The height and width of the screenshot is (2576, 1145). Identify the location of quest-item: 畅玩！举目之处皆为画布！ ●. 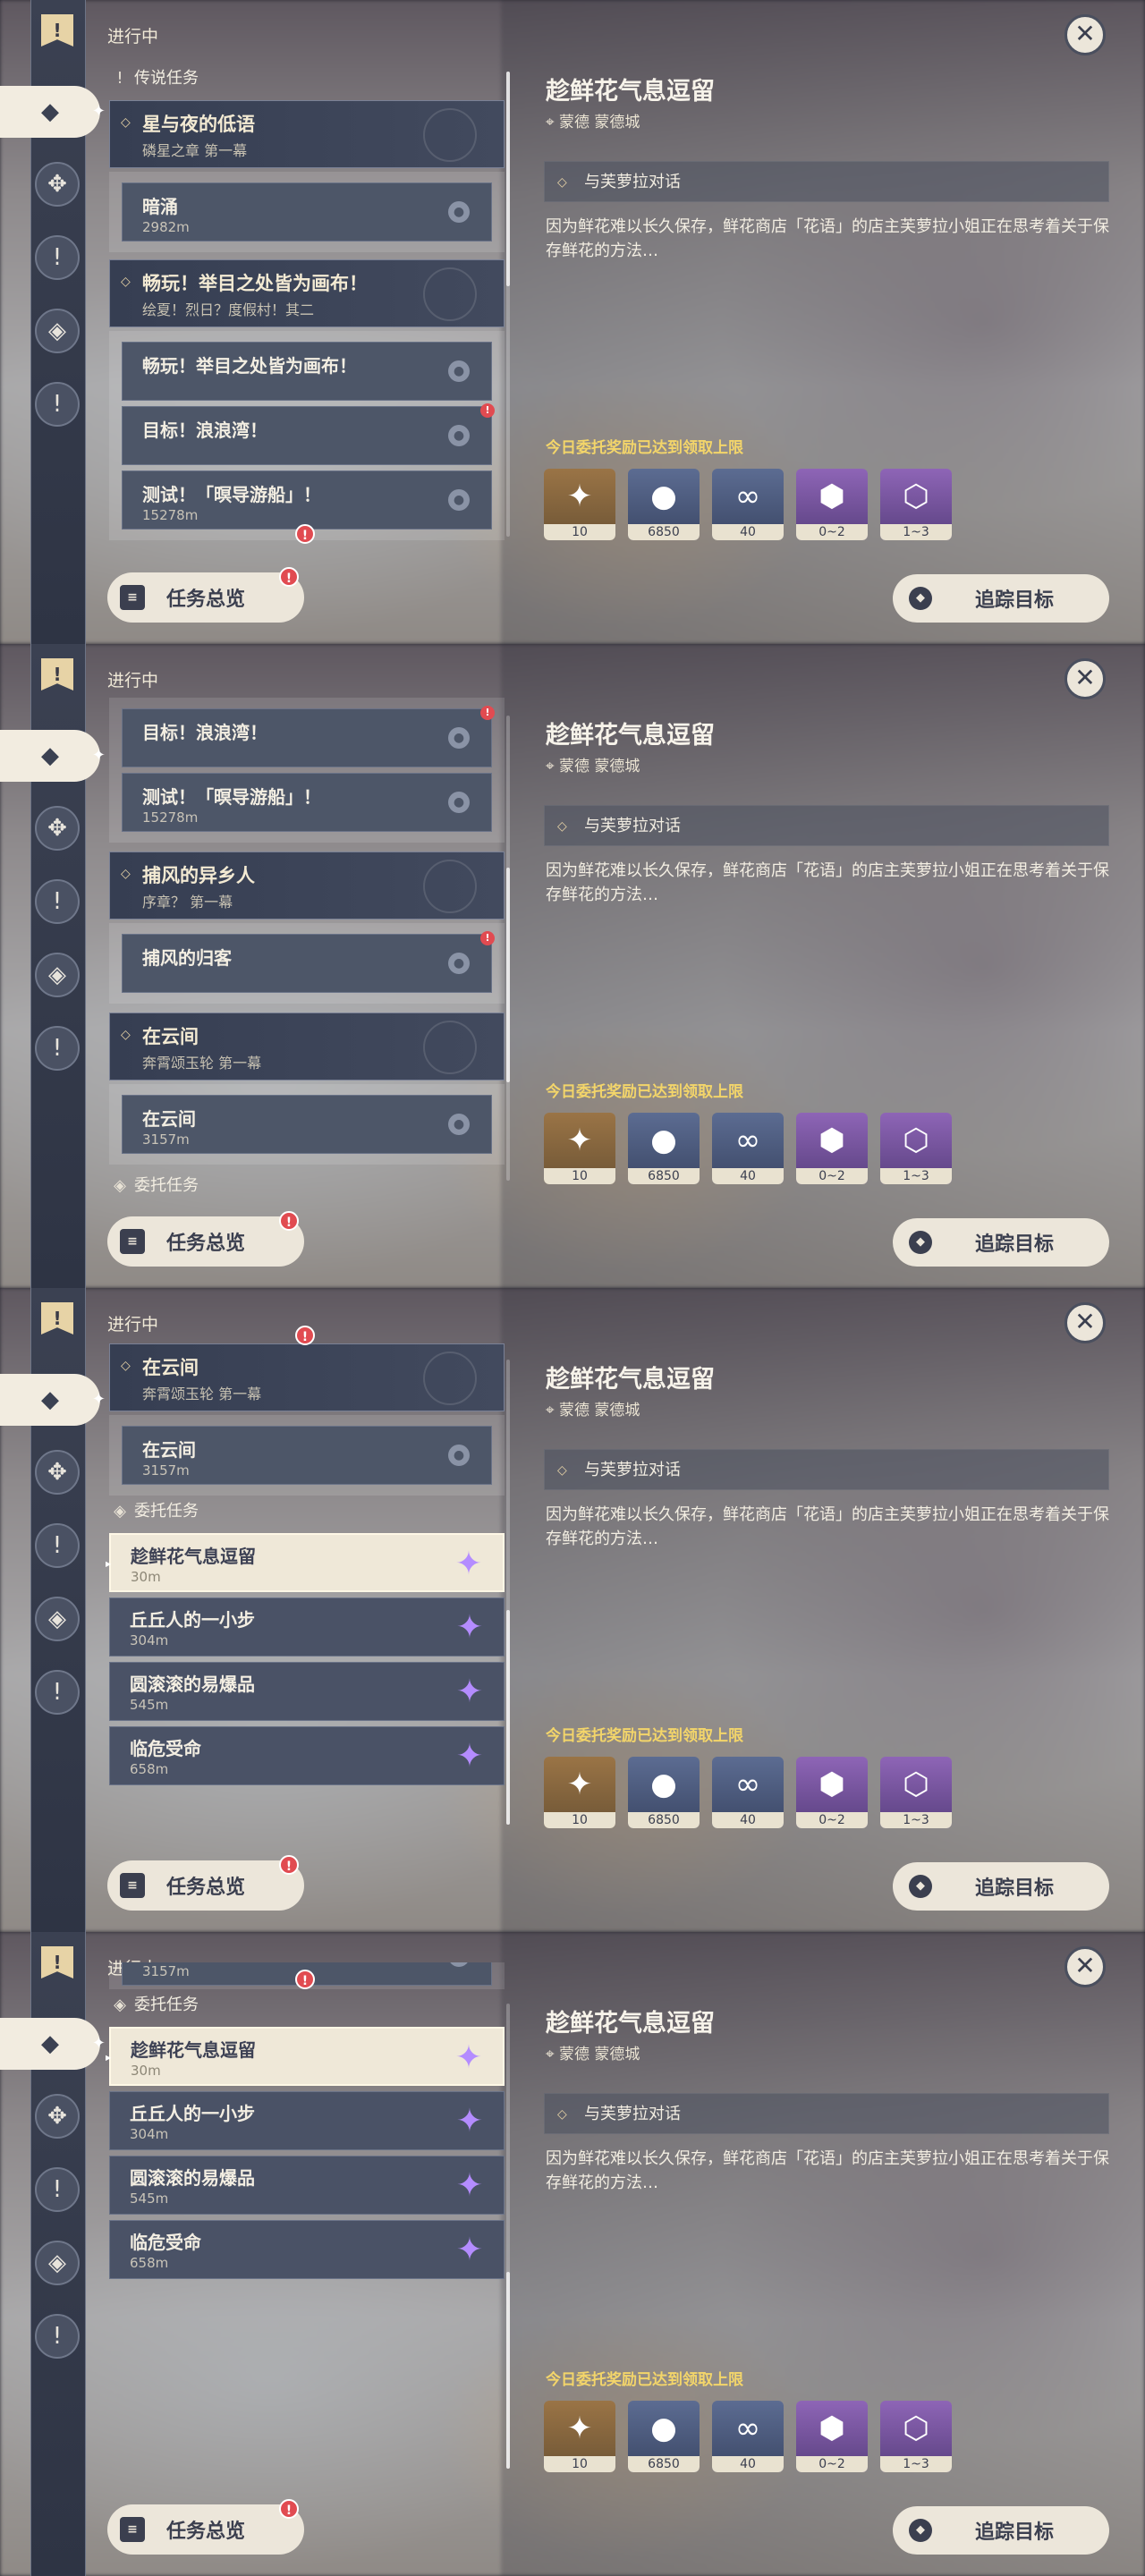
(307, 371).